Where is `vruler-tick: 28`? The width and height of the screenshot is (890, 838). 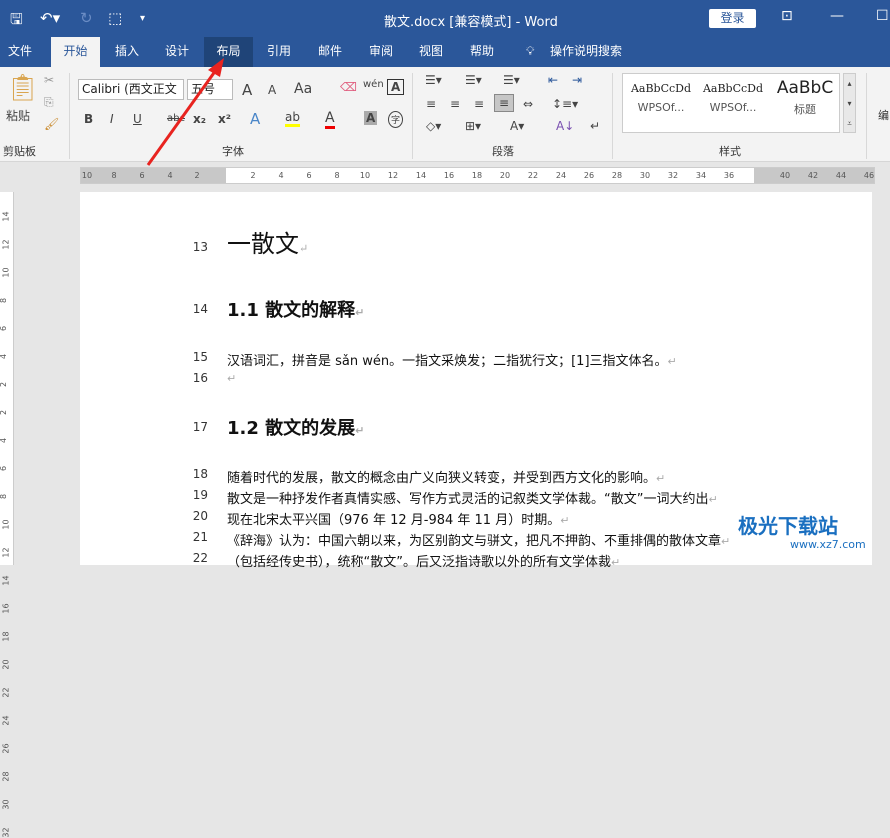
vruler-tick: 28 is located at coordinates (6, 776).